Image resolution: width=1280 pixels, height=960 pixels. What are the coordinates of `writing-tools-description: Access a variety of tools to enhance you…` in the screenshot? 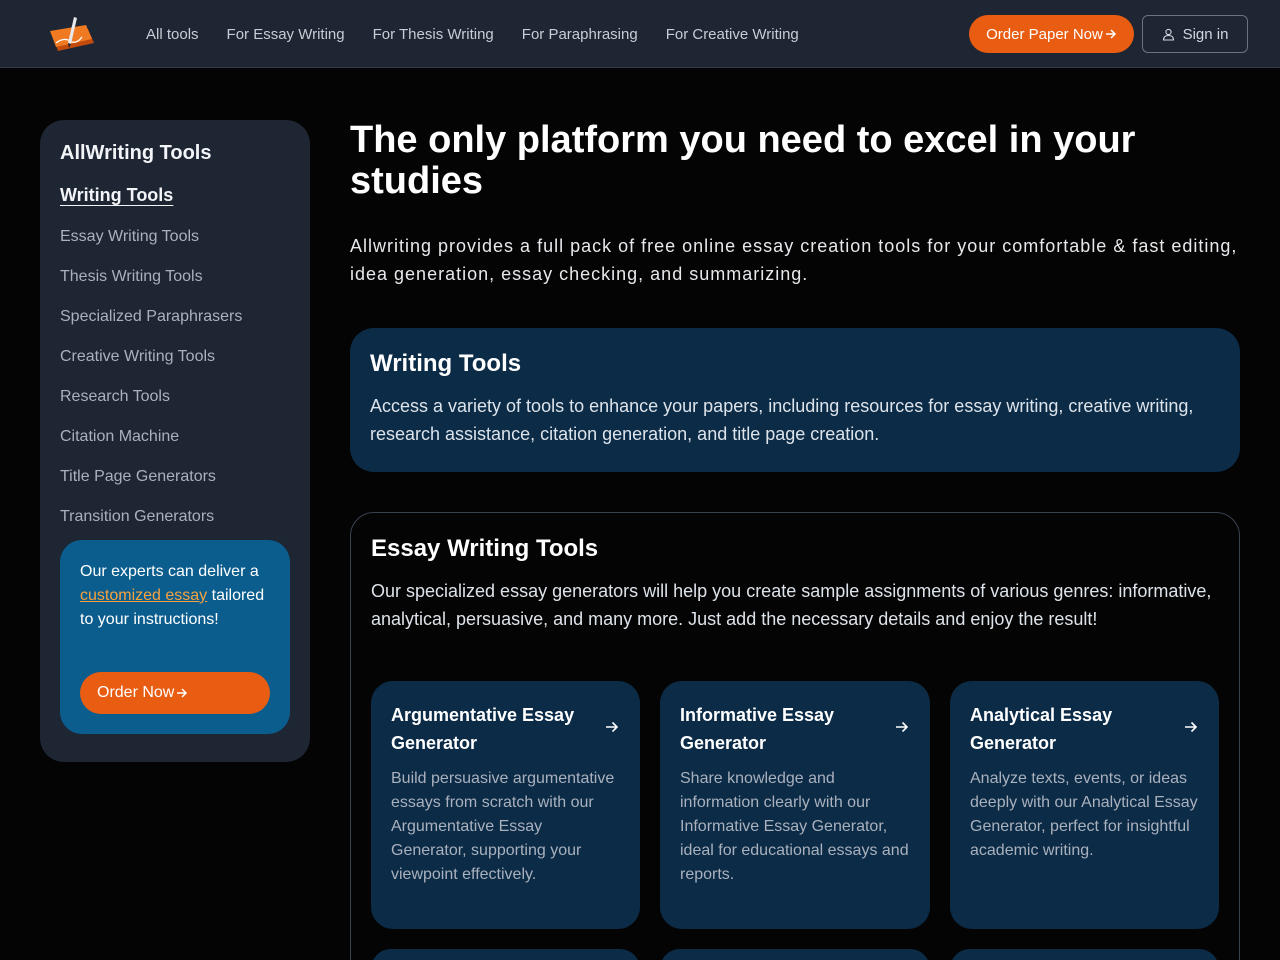 It's located at (782, 420).